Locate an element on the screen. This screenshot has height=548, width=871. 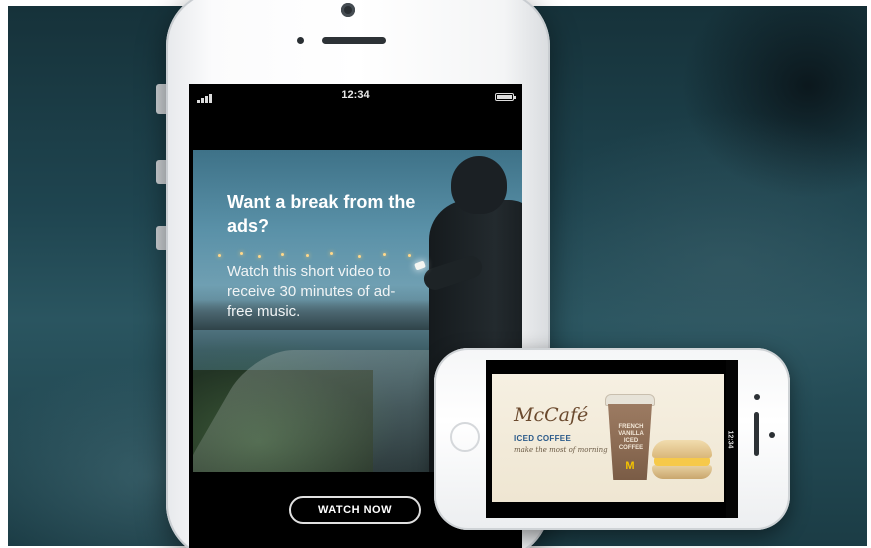
landscape-sensor is located at coordinates (772, 435).